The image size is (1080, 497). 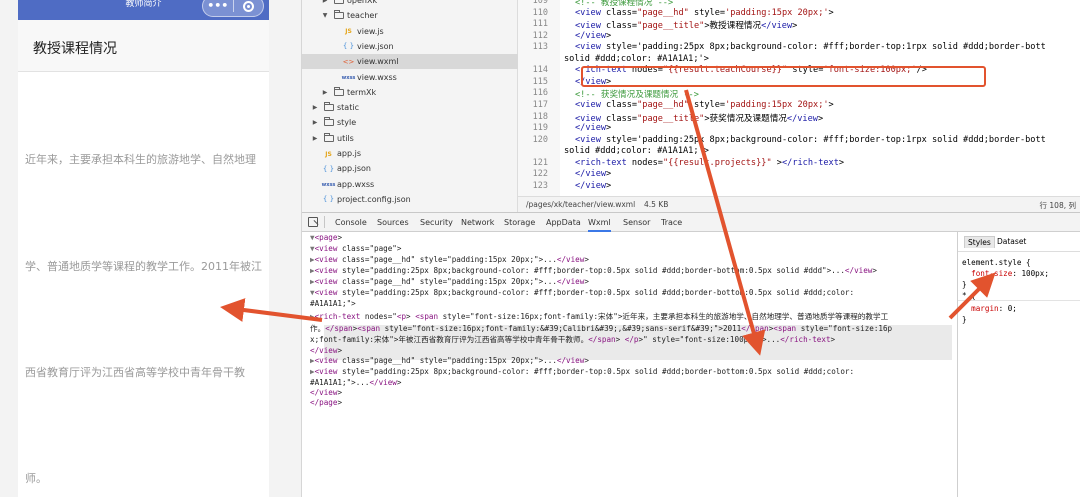 I want to click on line-number: 109, so click(x=540, y=3).